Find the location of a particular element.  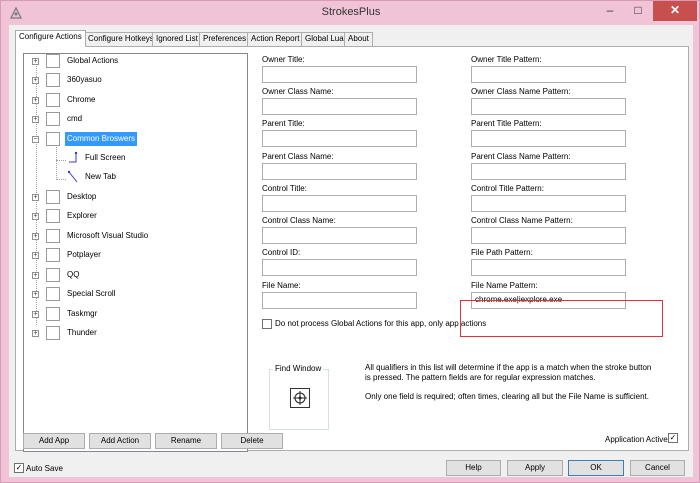

owner-title-label: Owner Title: is located at coordinates (283, 59).